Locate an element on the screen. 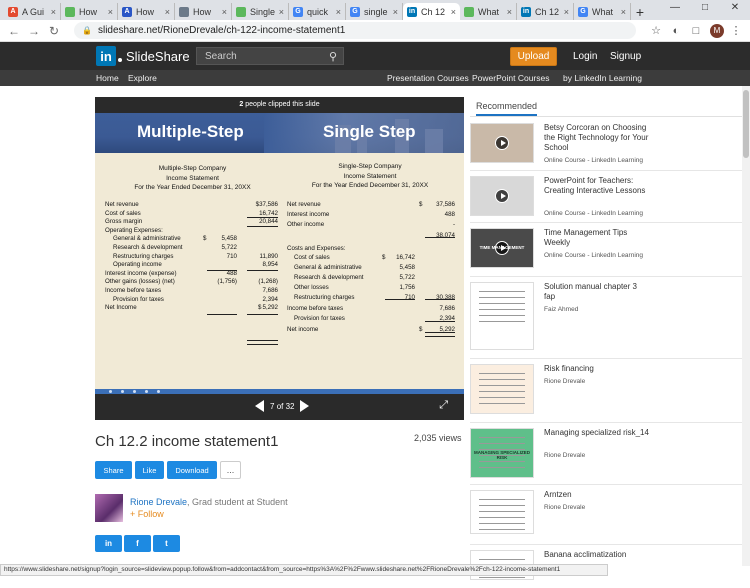 The image size is (750, 588). recommended-title: Risk financing is located at coordinates (597, 369).